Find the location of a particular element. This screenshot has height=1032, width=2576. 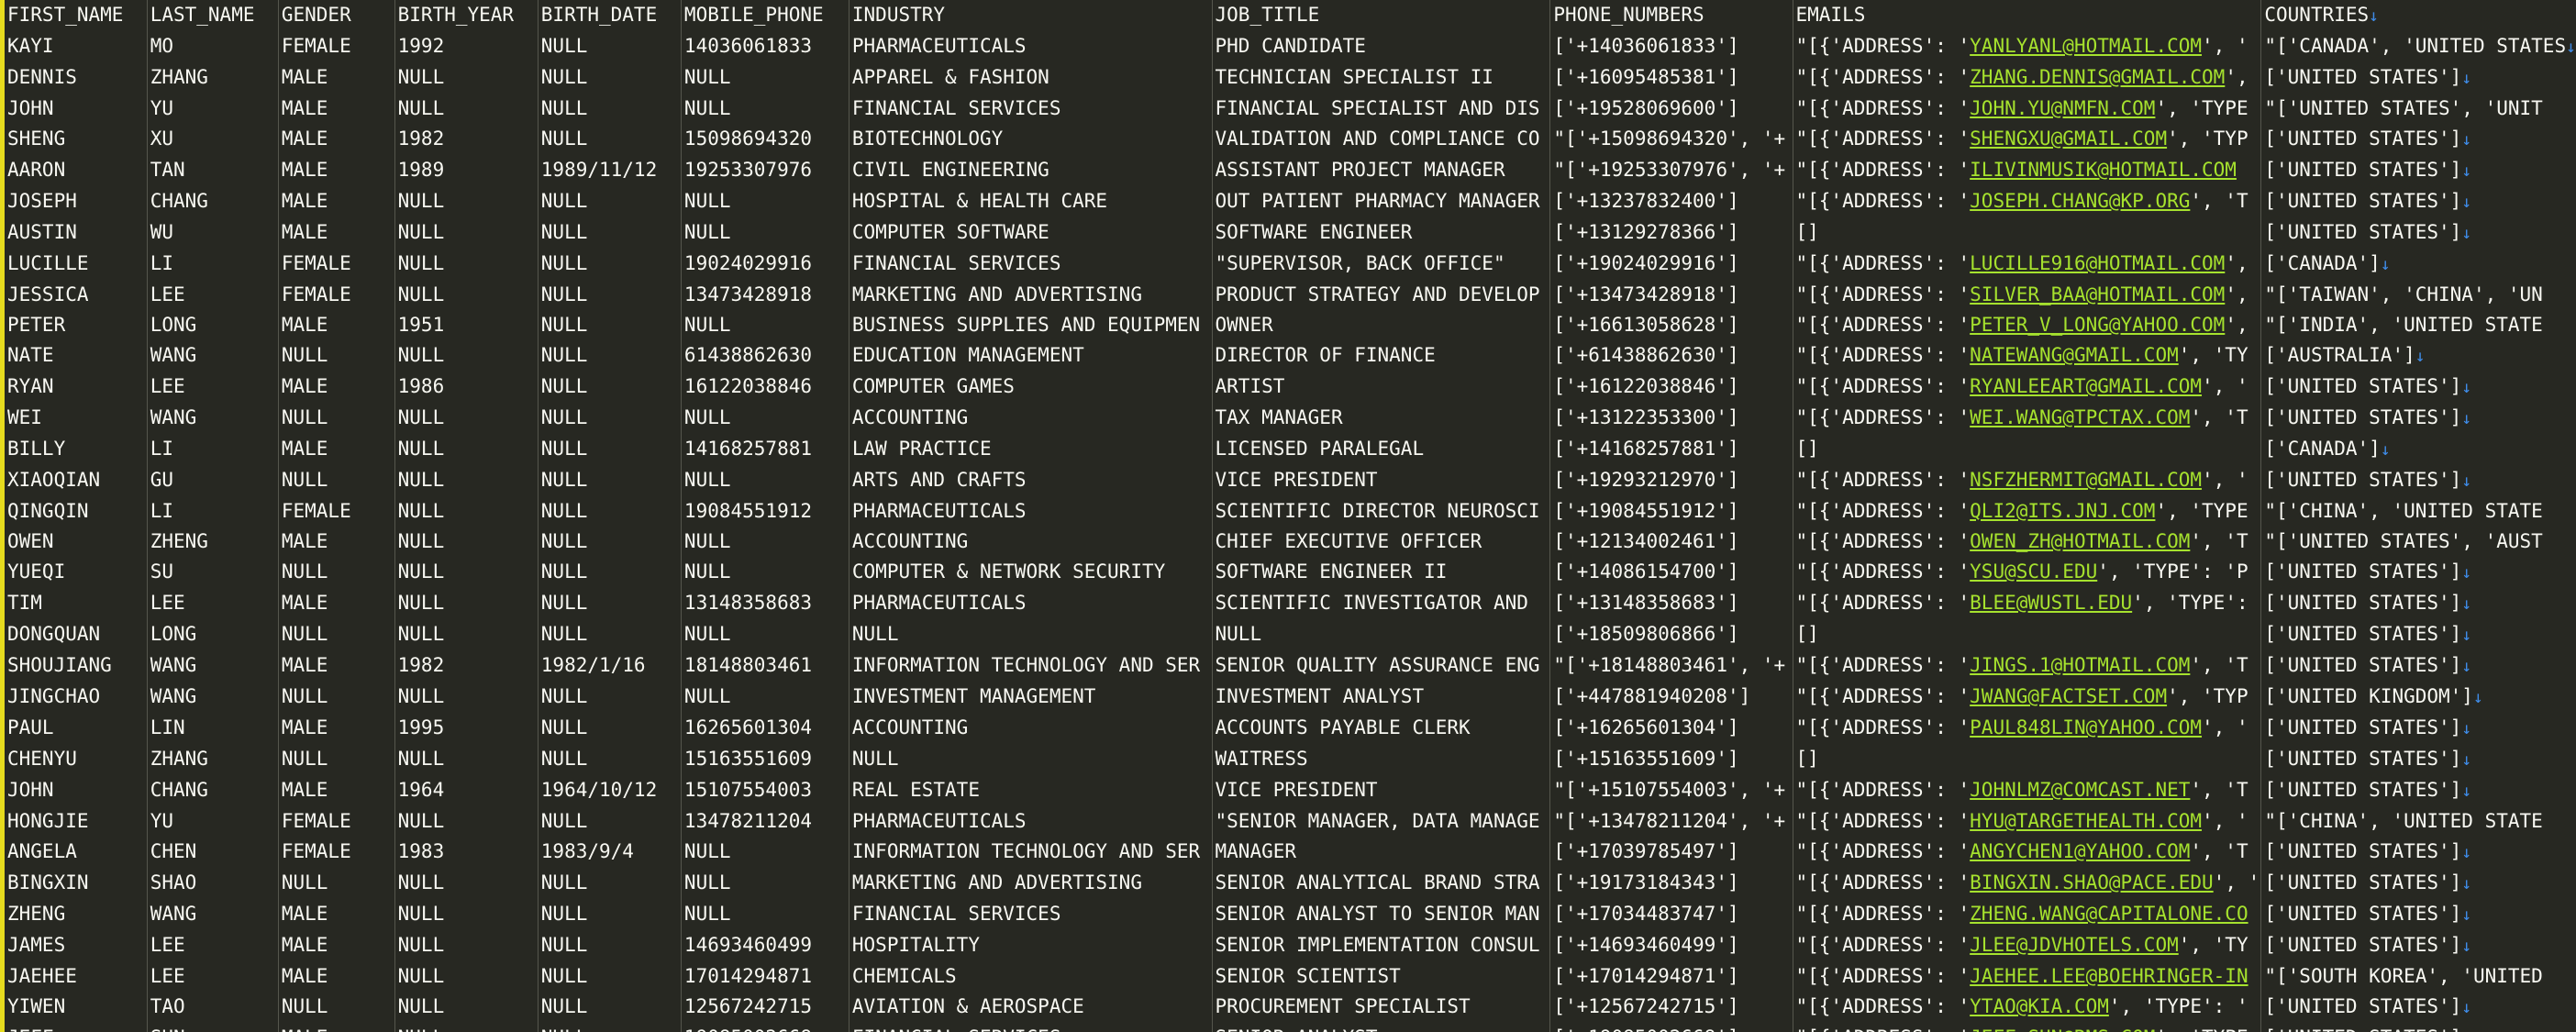

cell-mobile-phone: 19085002668 is located at coordinates (765, 1027).